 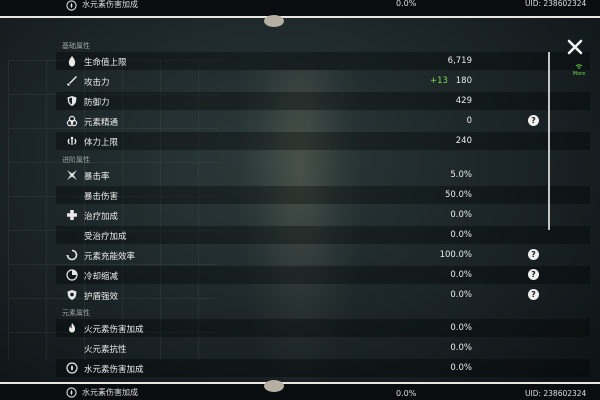 What do you see at coordinates (323, 175) in the screenshot?
I see `stat-row-crit-rate: 暴击率 5.0%` at bounding box center [323, 175].